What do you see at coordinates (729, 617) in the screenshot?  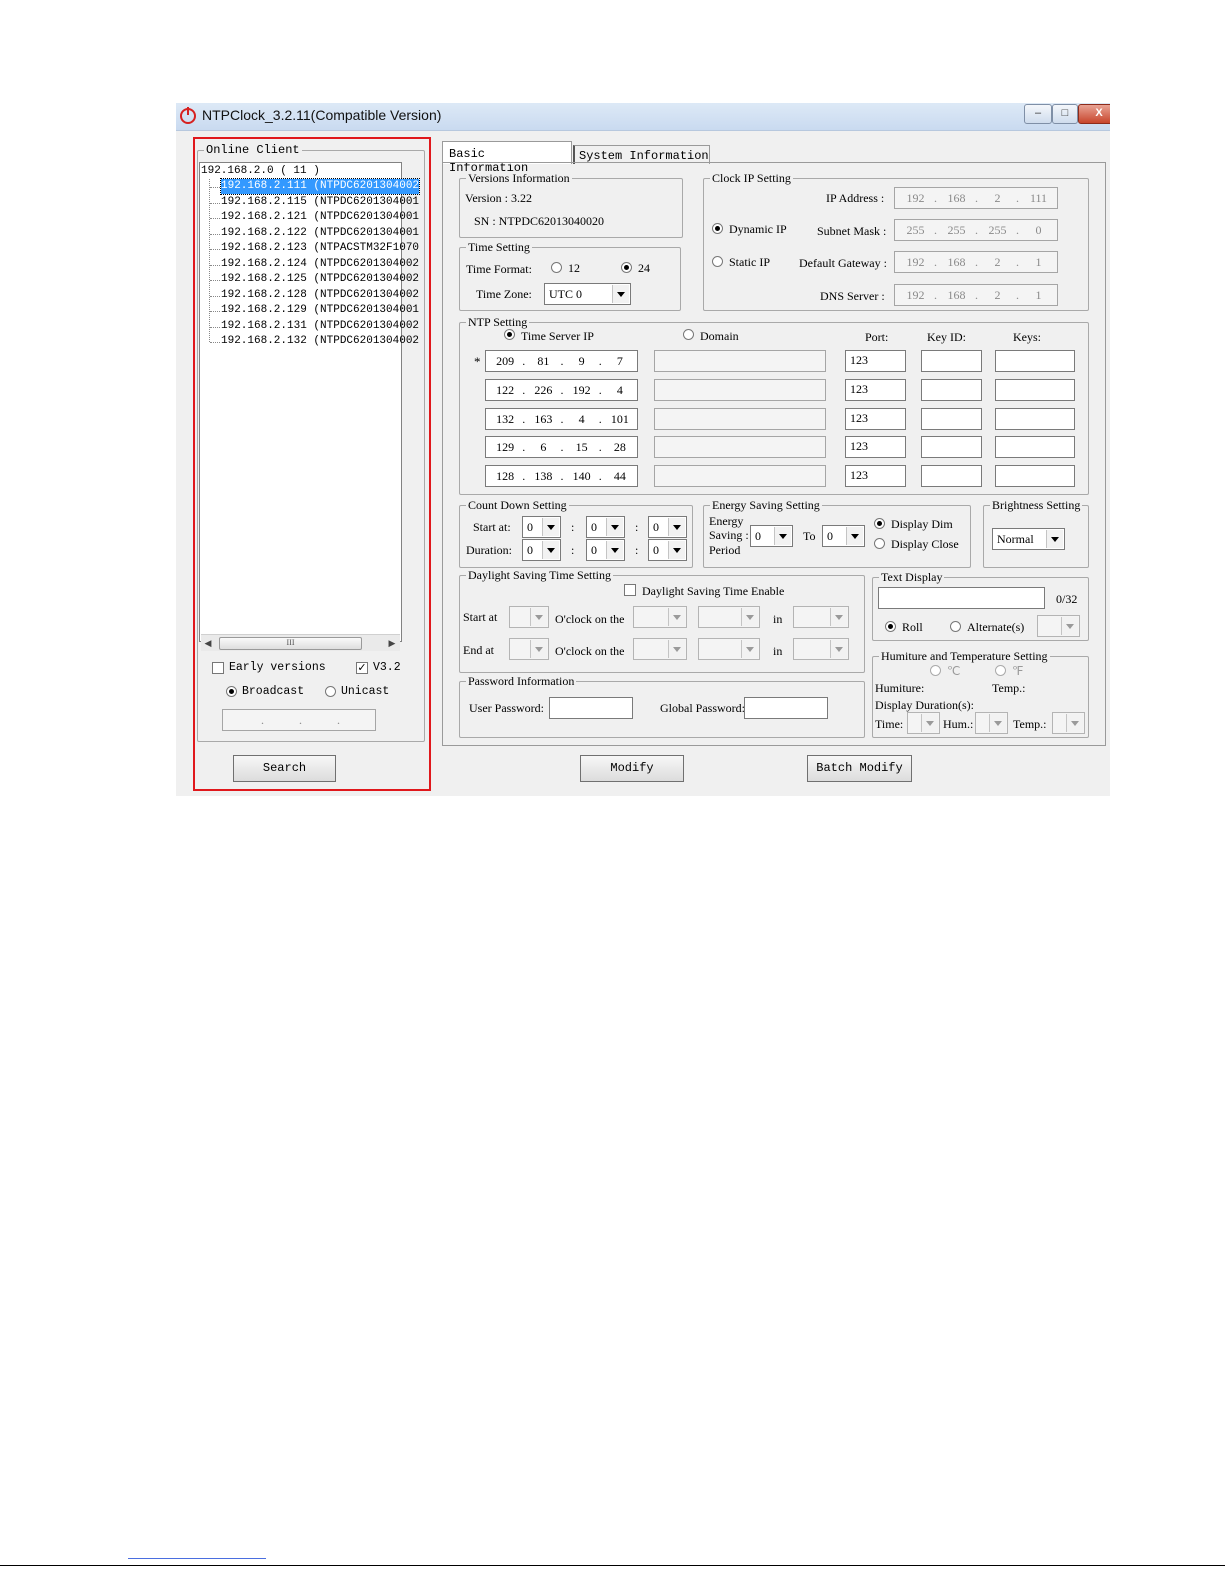 I see `dst-start-day-select` at bounding box center [729, 617].